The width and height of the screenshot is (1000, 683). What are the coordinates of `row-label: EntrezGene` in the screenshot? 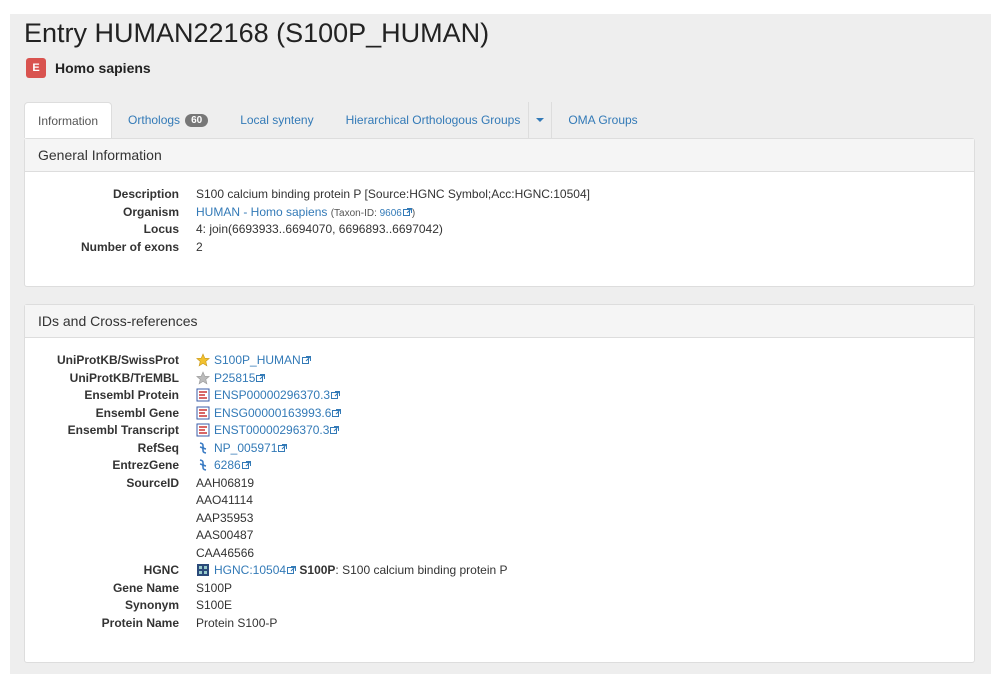 It's located at (145, 465).